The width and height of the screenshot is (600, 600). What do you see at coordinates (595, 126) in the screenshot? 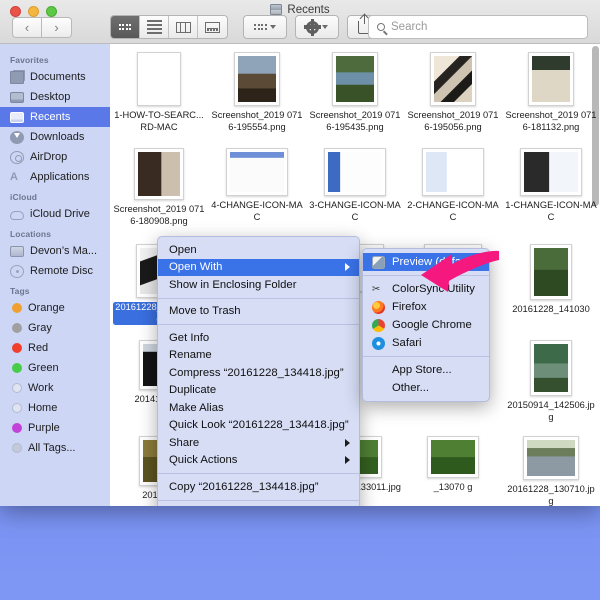
I see `vertical-scrollbar` at bounding box center [595, 126].